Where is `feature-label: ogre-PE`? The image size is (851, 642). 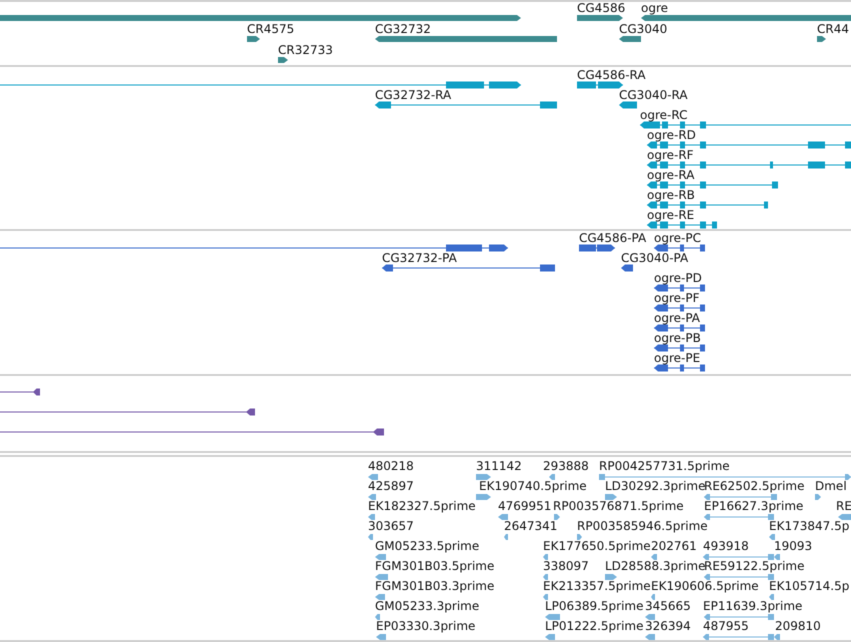 feature-label: ogre-PE is located at coordinates (677, 358).